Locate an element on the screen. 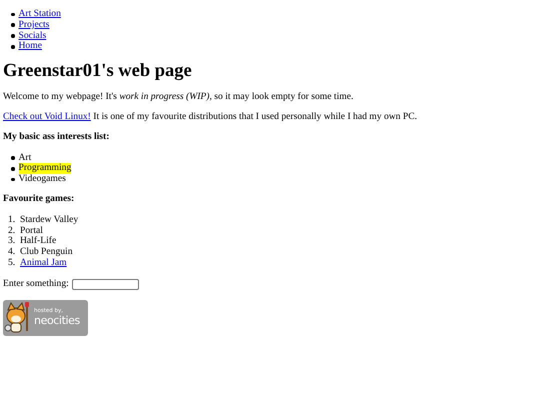 This screenshot has width=540, height=405. list-item: Club Penguin is located at coordinates (46, 252).